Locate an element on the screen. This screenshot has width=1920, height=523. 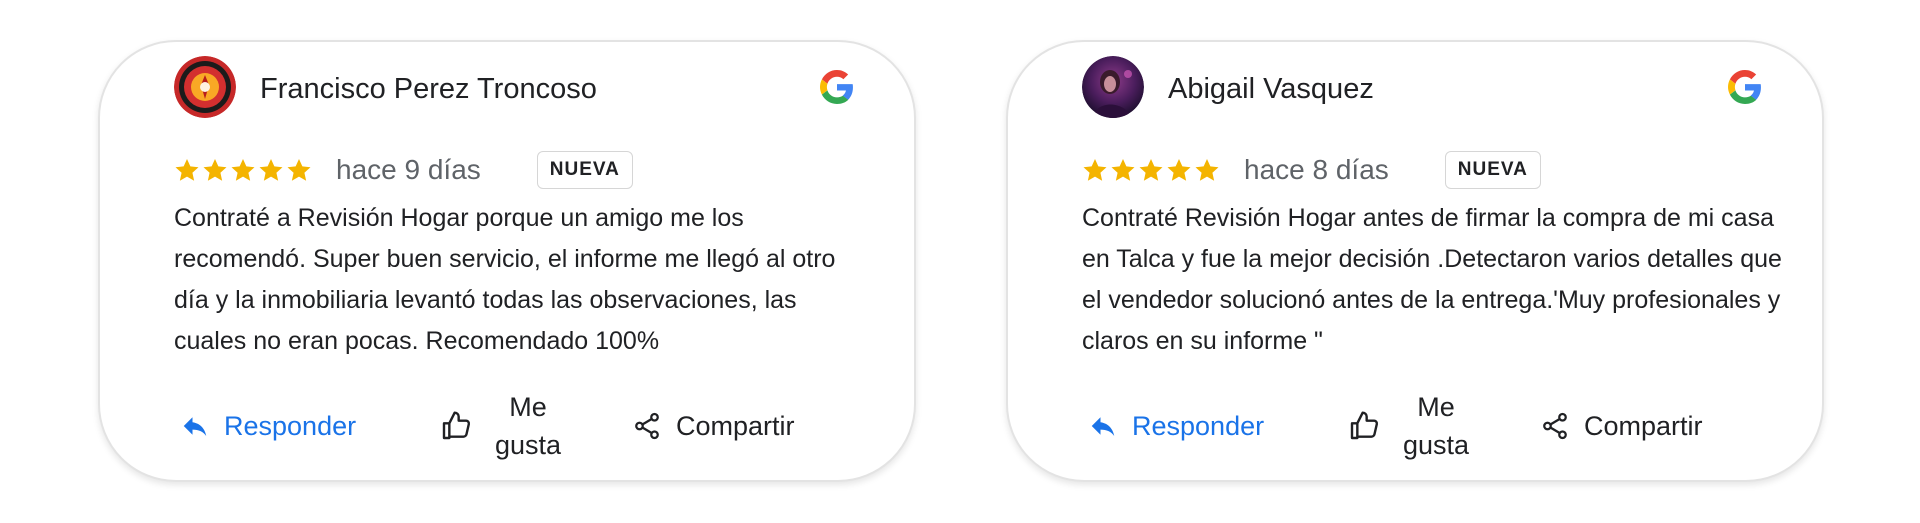
review-meta: hace 9 días NUEVA is located at coordinates (403, 170).